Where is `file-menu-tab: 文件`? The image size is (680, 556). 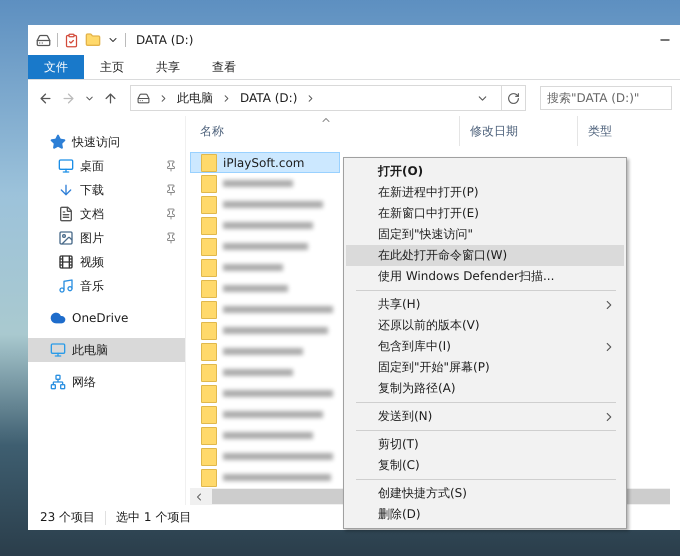 file-menu-tab: 文件 is located at coordinates (56, 67).